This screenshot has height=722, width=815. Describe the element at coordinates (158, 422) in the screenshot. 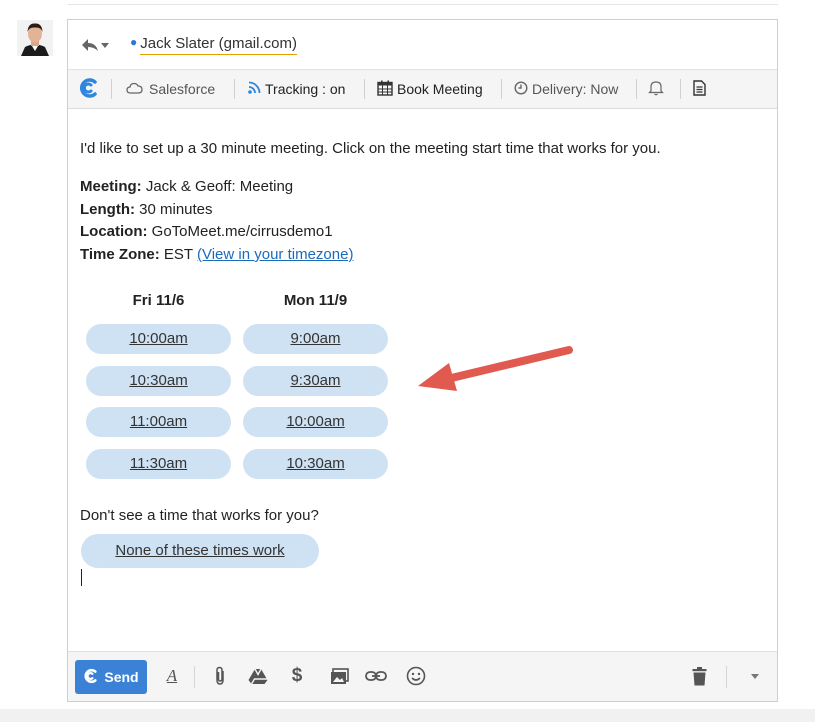

I see `time-slot: 11:00am` at that location.